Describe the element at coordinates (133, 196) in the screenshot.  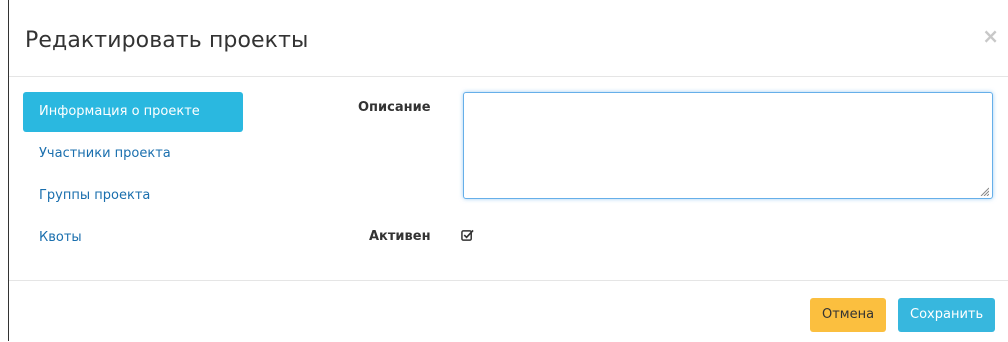
I see `nav-item-project-groups: Группы проекта` at that location.